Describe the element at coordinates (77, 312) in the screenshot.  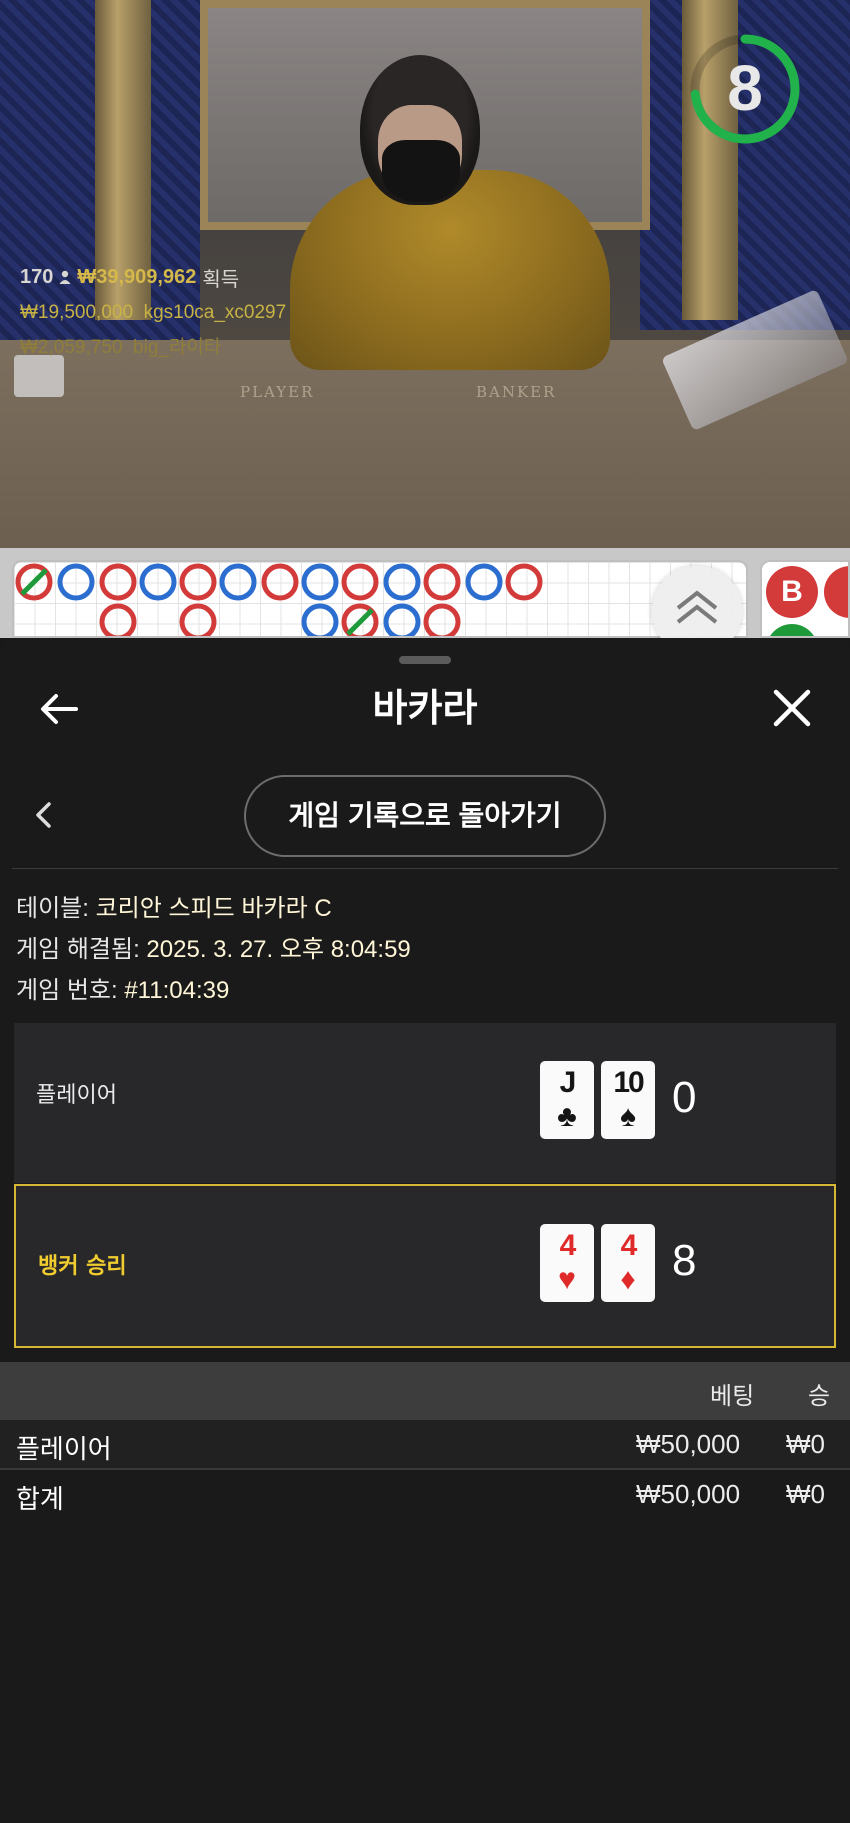
I see `winner-amount: ₩19,500,000` at that location.